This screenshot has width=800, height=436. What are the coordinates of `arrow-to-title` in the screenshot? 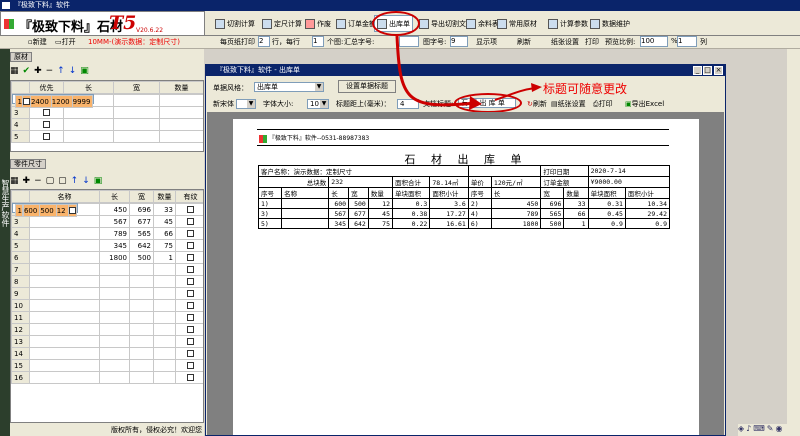 It's located at (435, 71).